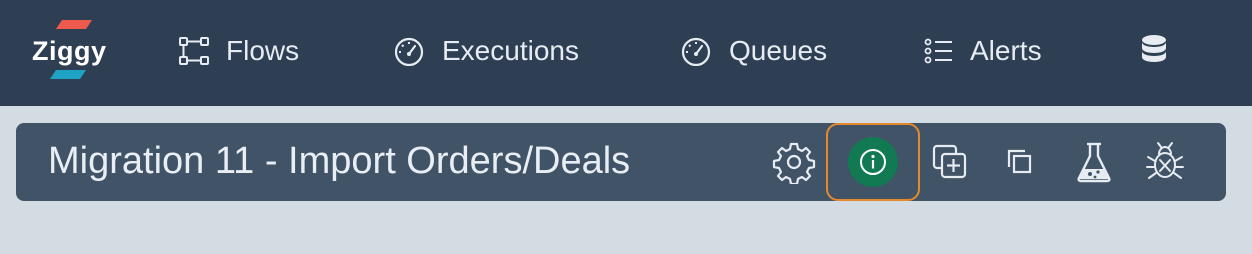 This screenshot has width=1252, height=254. What do you see at coordinates (263, 50) in the screenshot?
I see `nav-label-flows: Flows` at bounding box center [263, 50].